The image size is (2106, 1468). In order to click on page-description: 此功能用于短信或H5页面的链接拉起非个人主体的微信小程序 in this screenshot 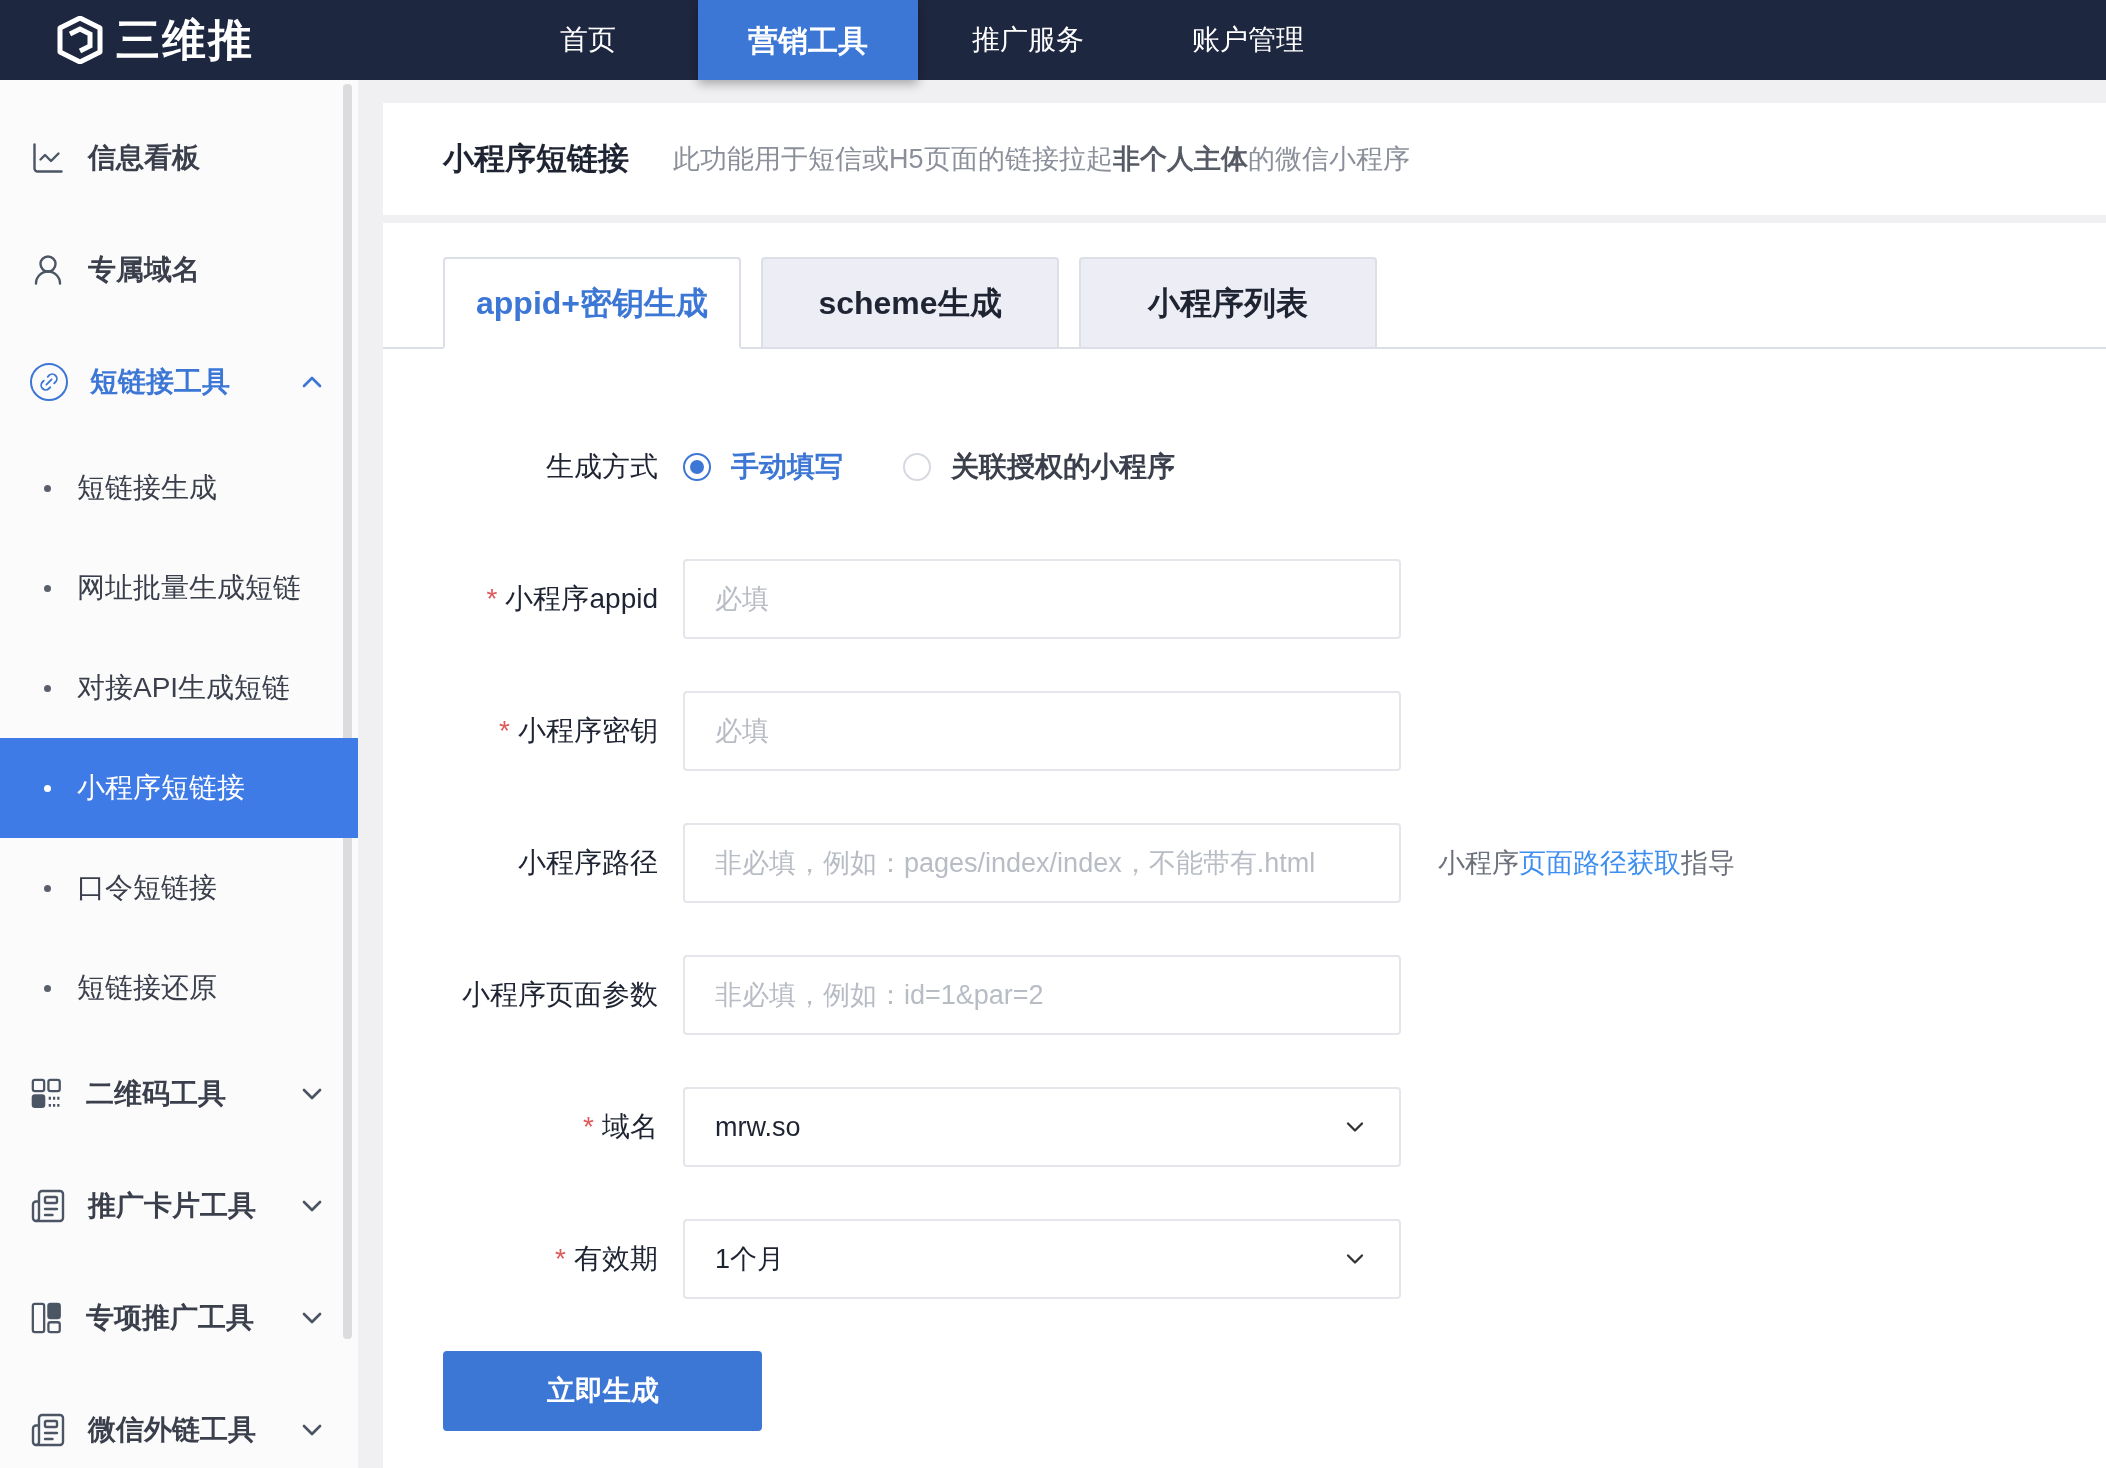, I will do `click(1041, 159)`.